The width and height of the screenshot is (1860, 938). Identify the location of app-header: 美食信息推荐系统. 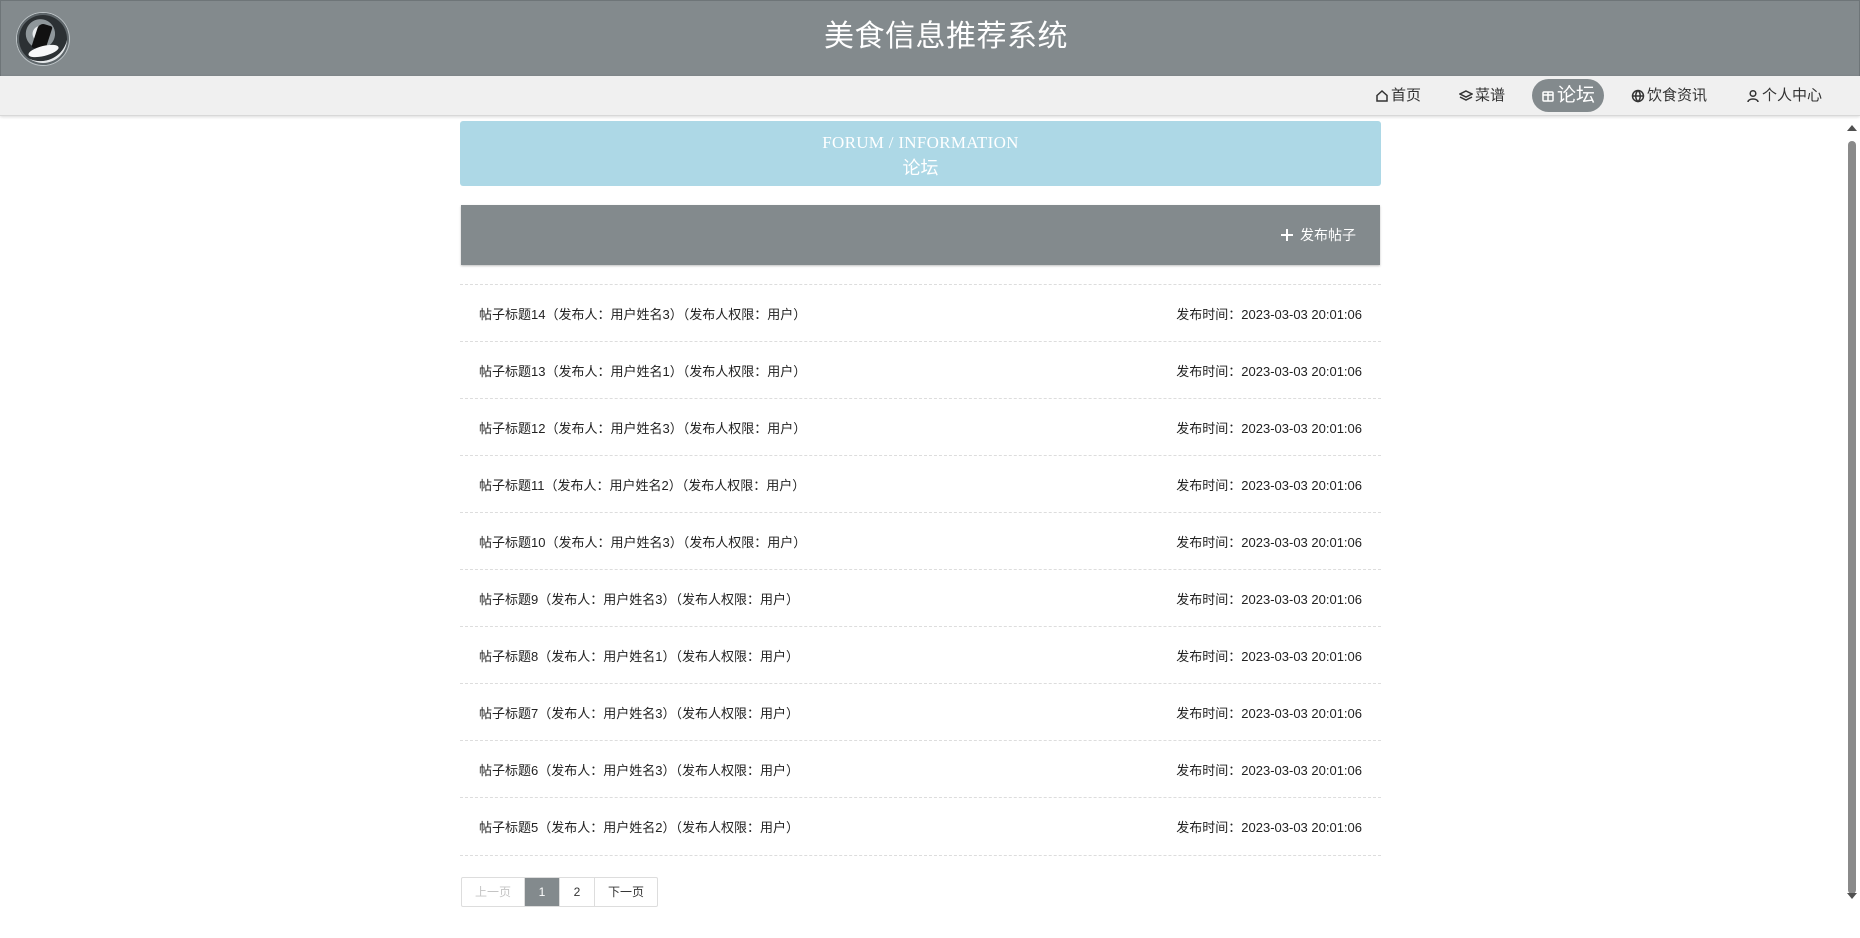
(930, 38).